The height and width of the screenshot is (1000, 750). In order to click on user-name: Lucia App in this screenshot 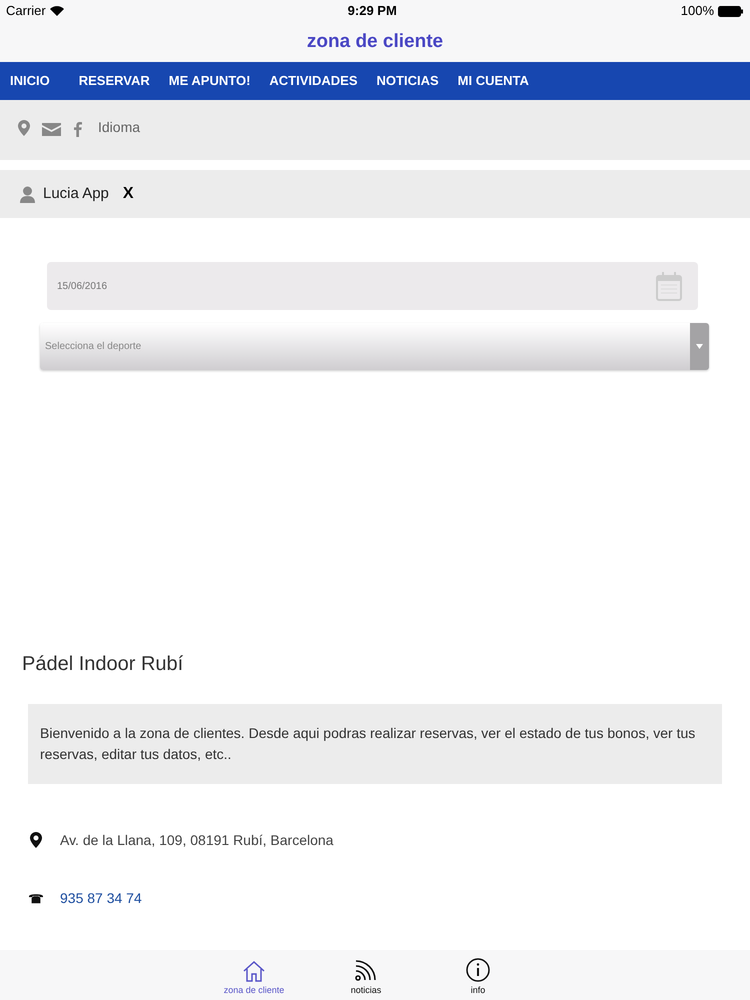, I will do `click(76, 194)`.